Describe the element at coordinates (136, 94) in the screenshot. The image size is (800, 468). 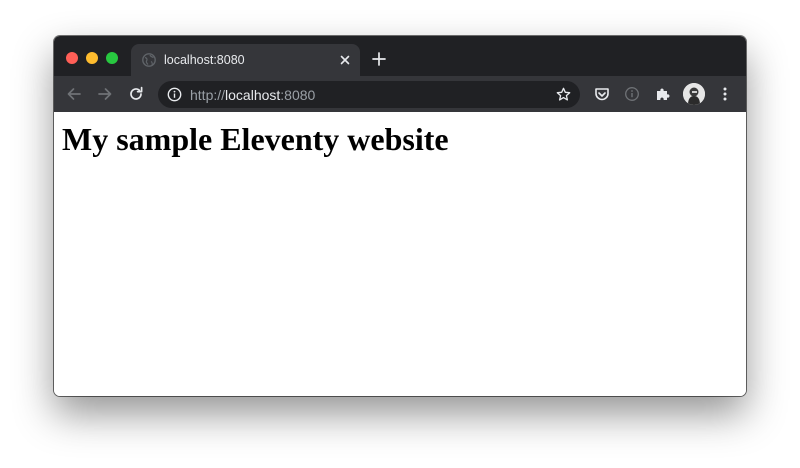
I see `reload-icon` at that location.